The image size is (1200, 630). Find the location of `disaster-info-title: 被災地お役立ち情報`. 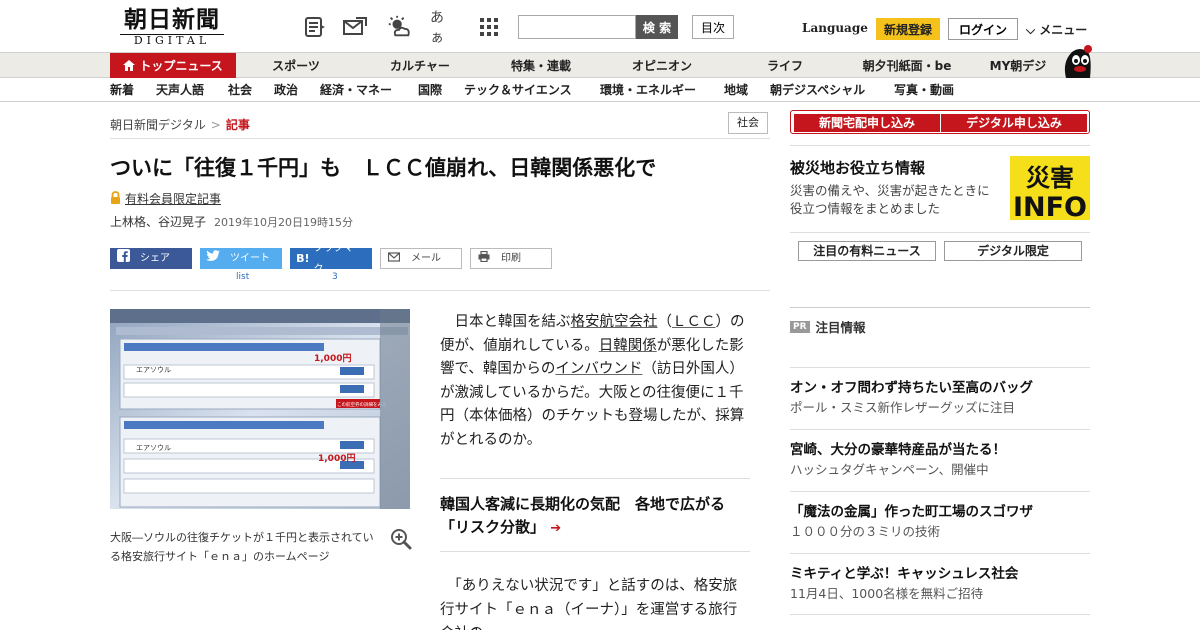

disaster-info-title: 被災地お役立ち情報 is located at coordinates (857, 167).